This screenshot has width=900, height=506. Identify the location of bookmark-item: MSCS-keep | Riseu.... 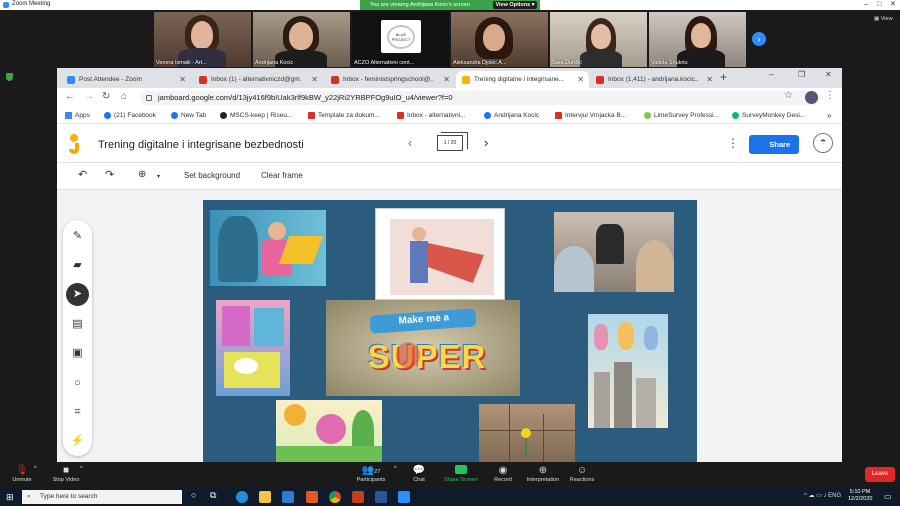
(256, 116).